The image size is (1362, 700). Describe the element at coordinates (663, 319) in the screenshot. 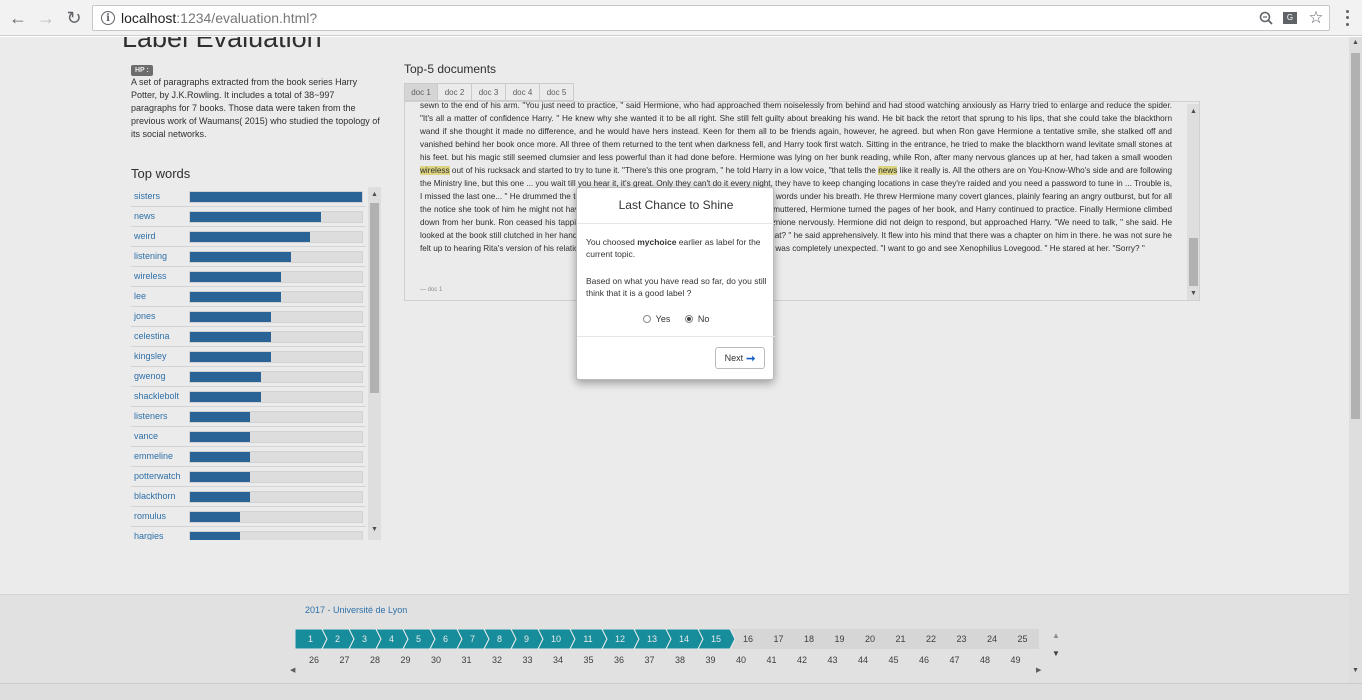

I see `yes-label: Yes` at that location.